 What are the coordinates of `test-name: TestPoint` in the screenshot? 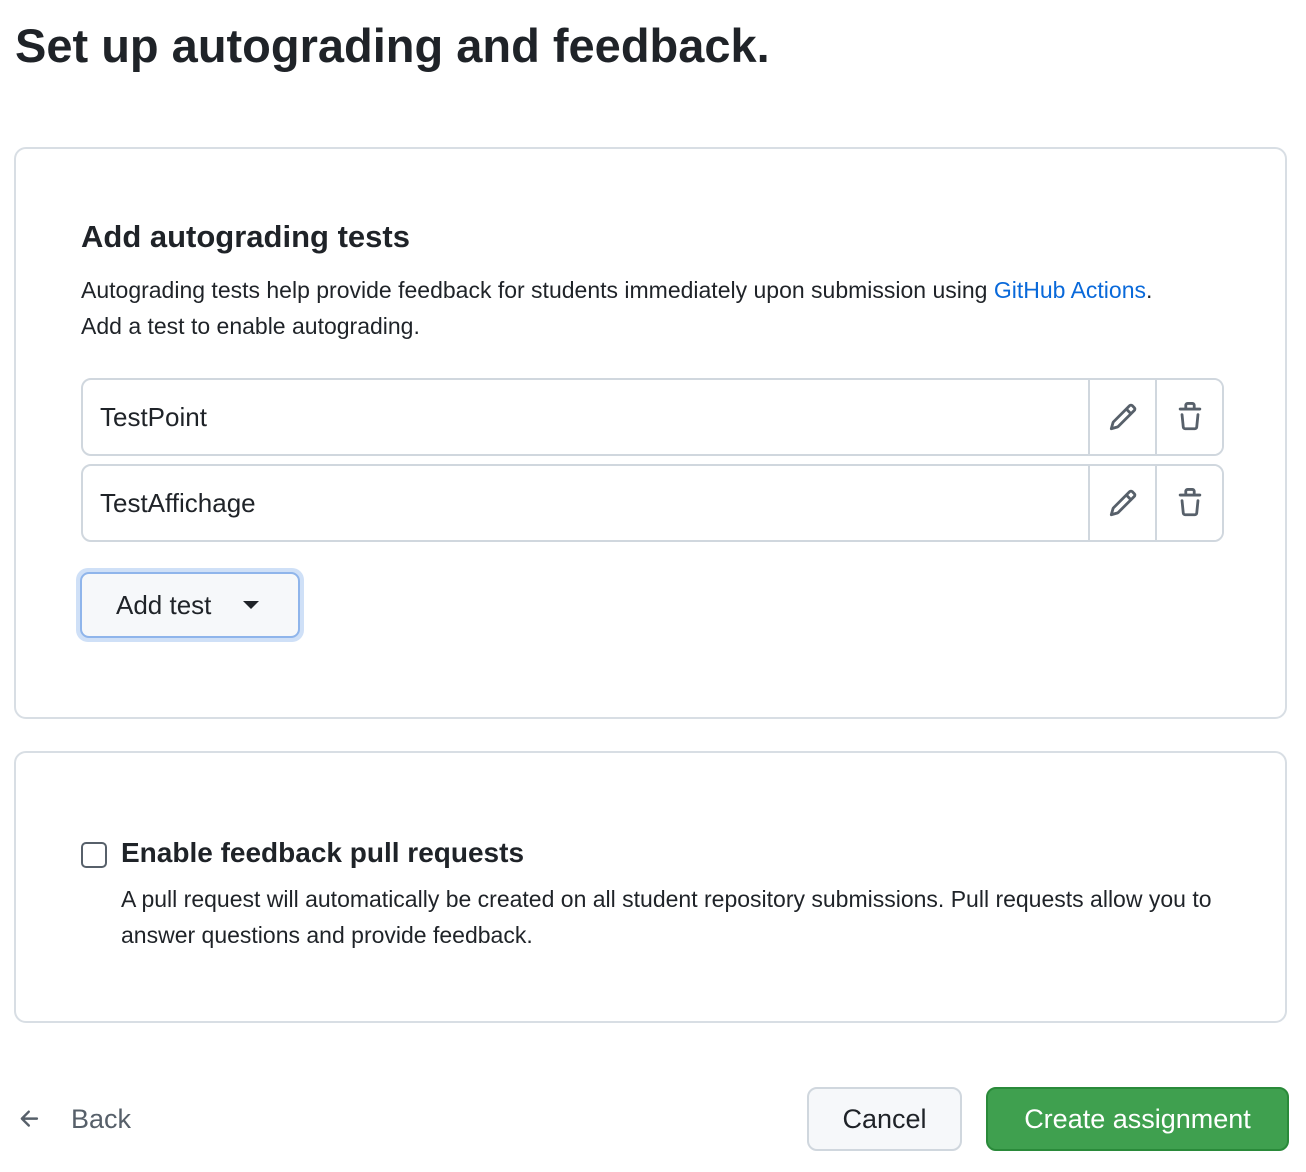 It's located at (153, 416).